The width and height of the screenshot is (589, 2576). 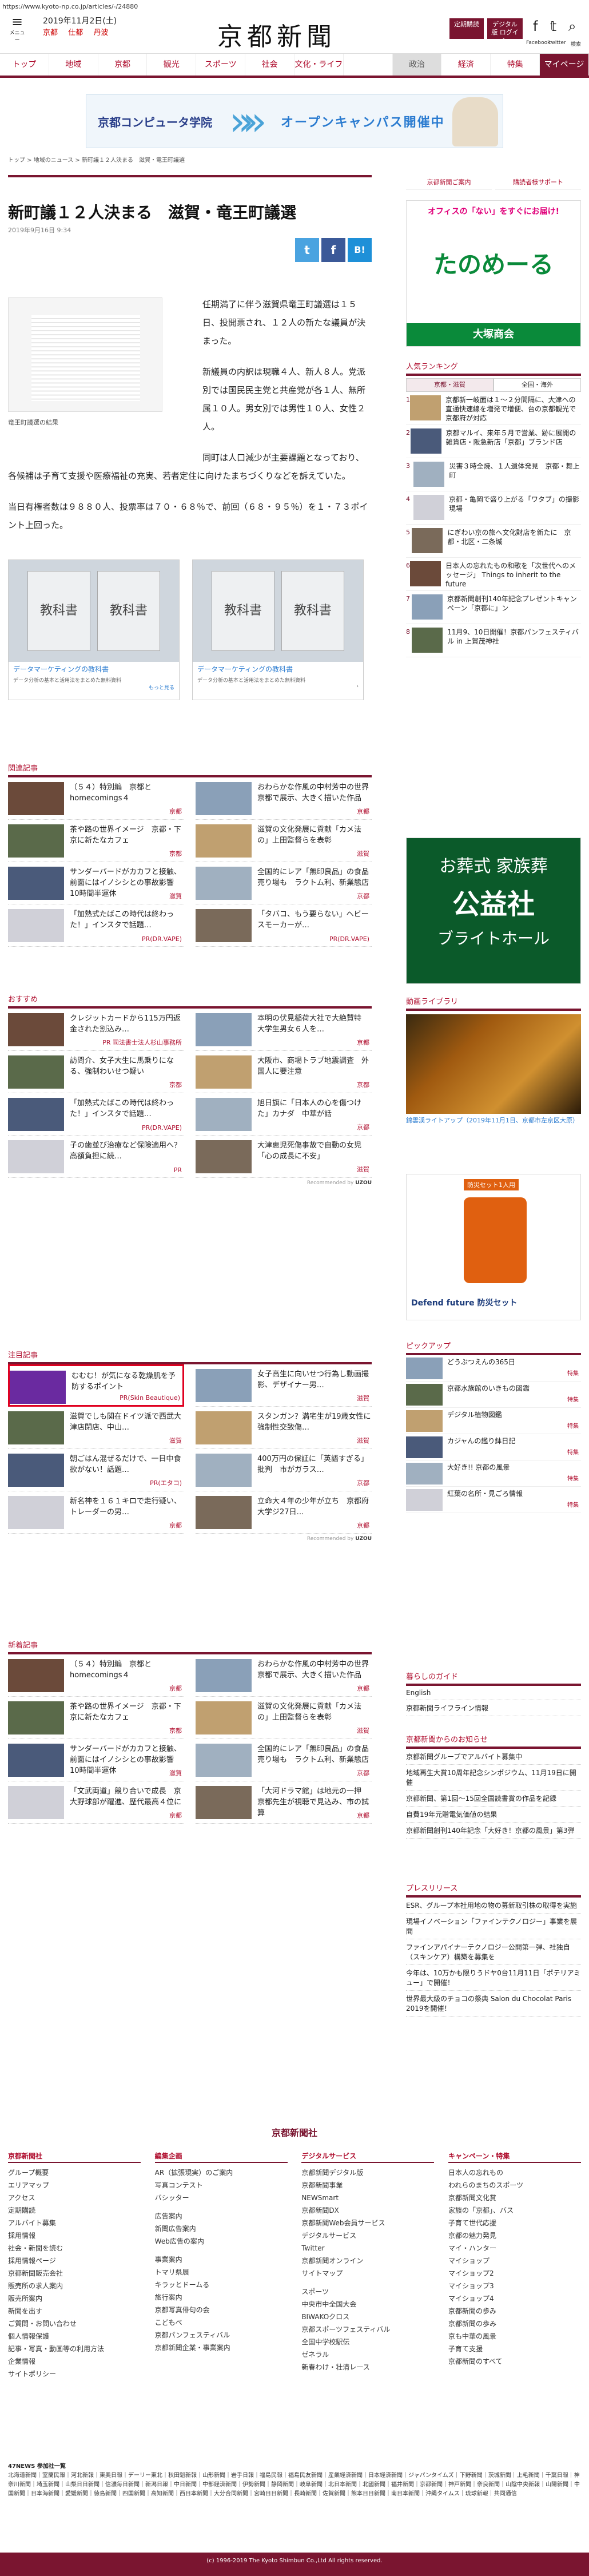 What do you see at coordinates (367, 2248) in the screenshot?
I see `footer-link: Twitter` at bounding box center [367, 2248].